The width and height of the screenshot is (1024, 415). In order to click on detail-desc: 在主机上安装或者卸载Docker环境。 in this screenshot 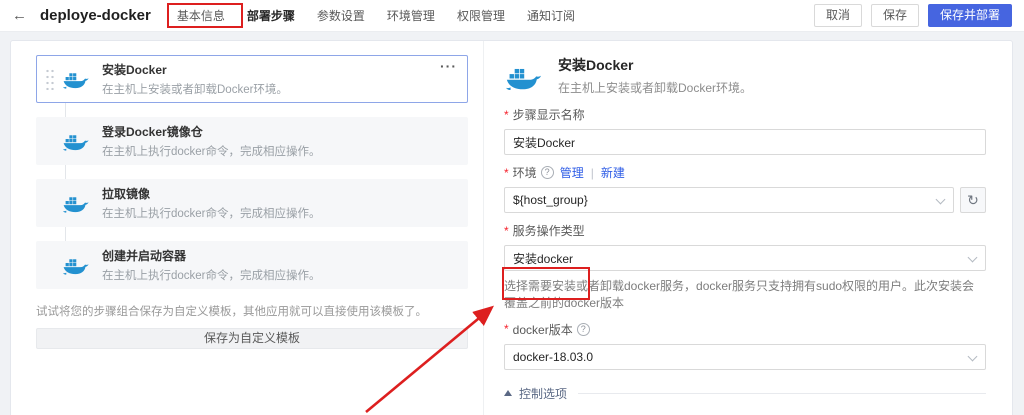, I will do `click(655, 88)`.